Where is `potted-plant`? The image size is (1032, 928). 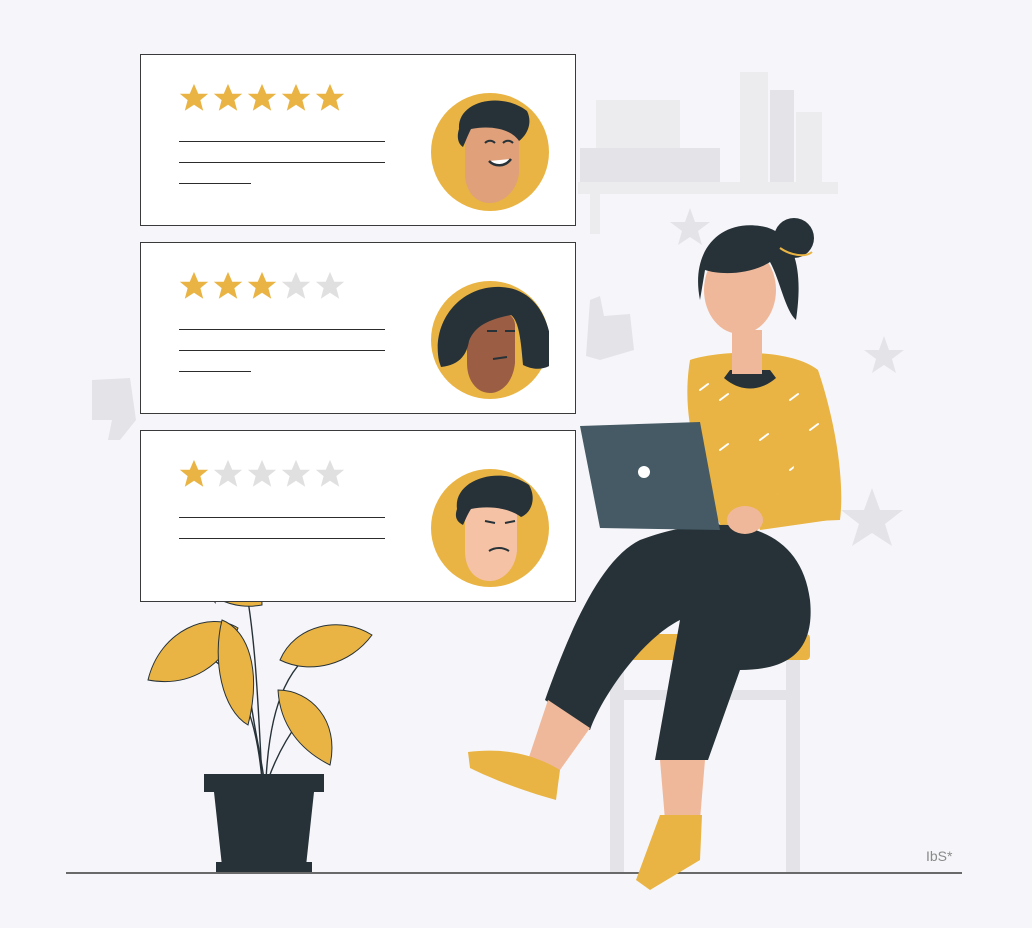
potted-plant is located at coordinates (260, 712).